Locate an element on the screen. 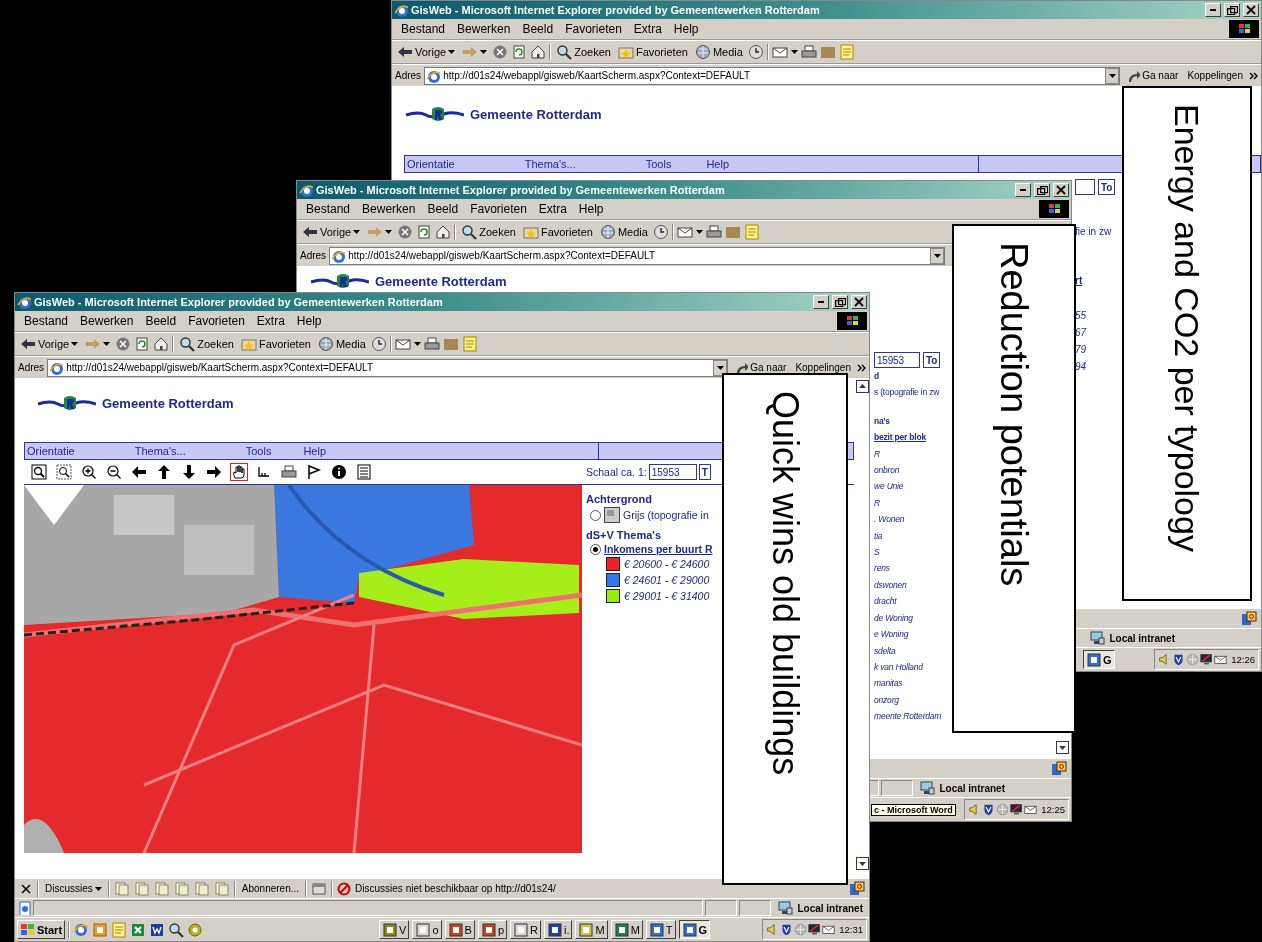 The height and width of the screenshot is (942, 1262). taskbar-button: V is located at coordinates (394, 929).